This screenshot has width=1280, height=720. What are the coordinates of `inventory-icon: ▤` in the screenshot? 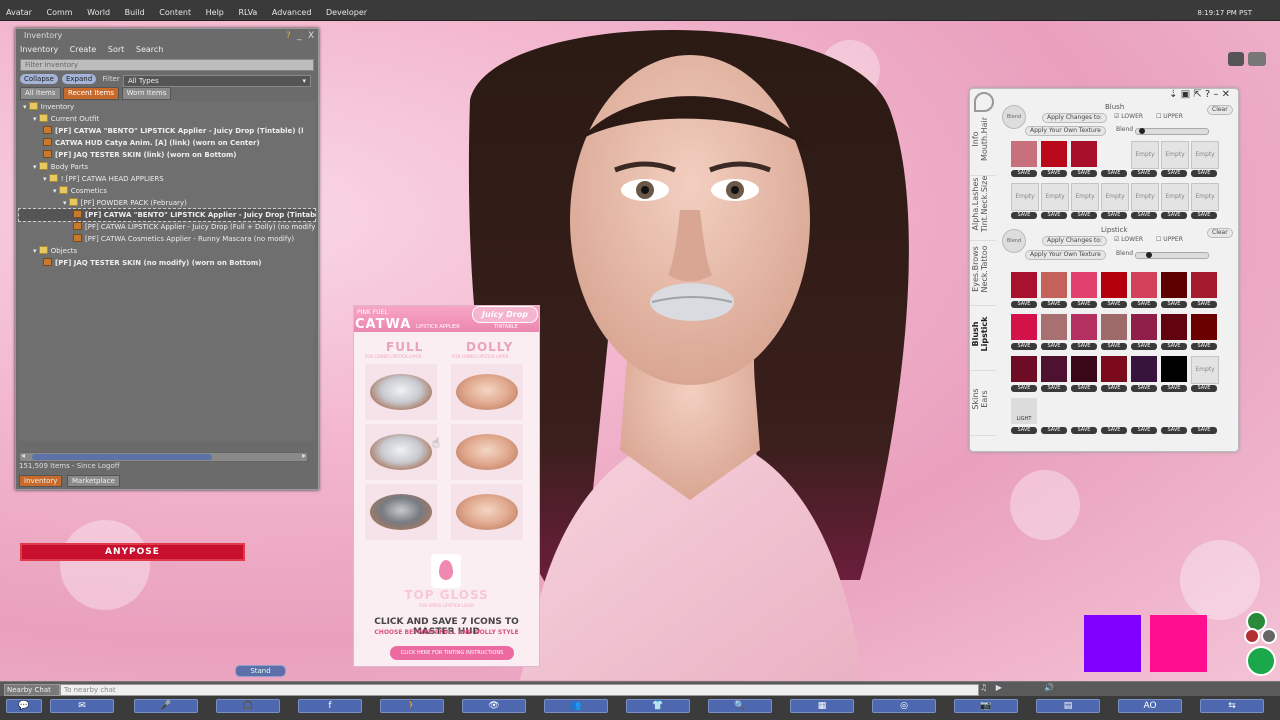 It's located at (1068, 706).